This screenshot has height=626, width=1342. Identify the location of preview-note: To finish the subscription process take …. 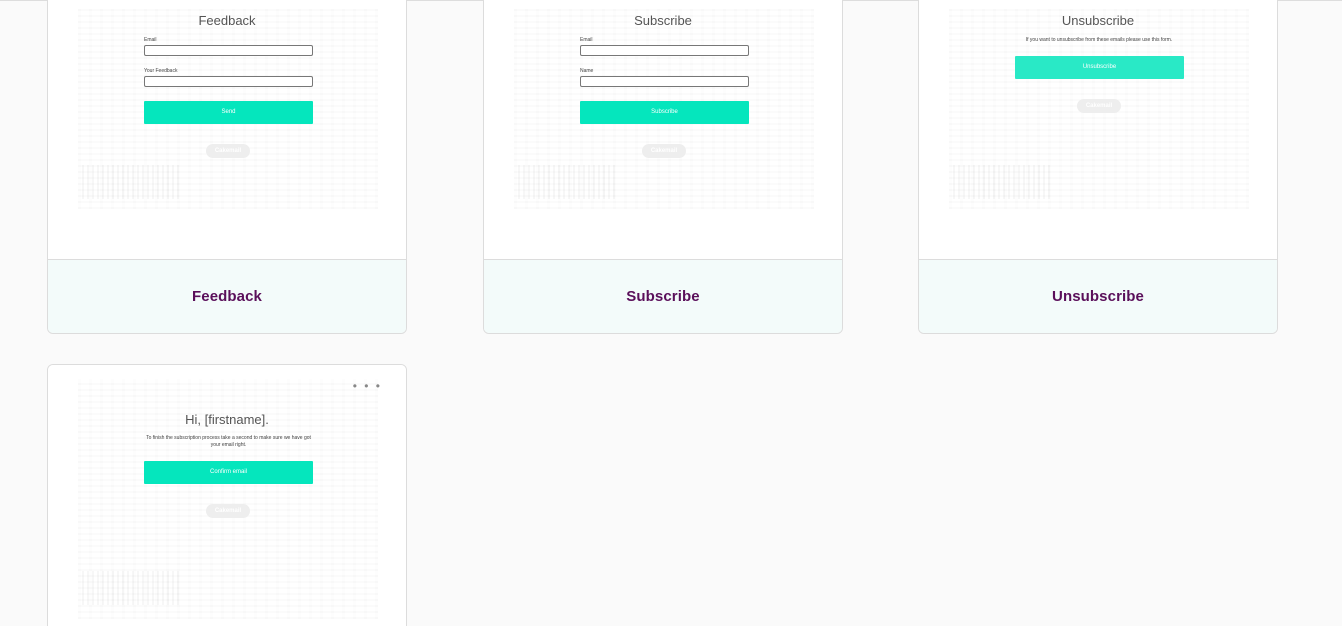
(228, 441).